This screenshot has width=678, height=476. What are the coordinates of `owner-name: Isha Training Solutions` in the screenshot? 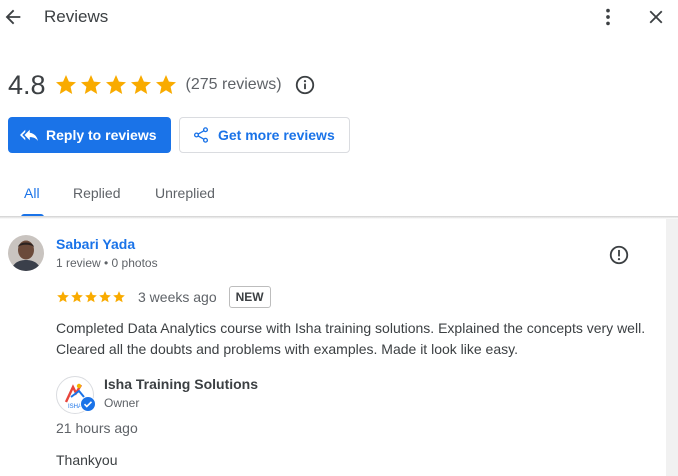 It's located at (181, 384).